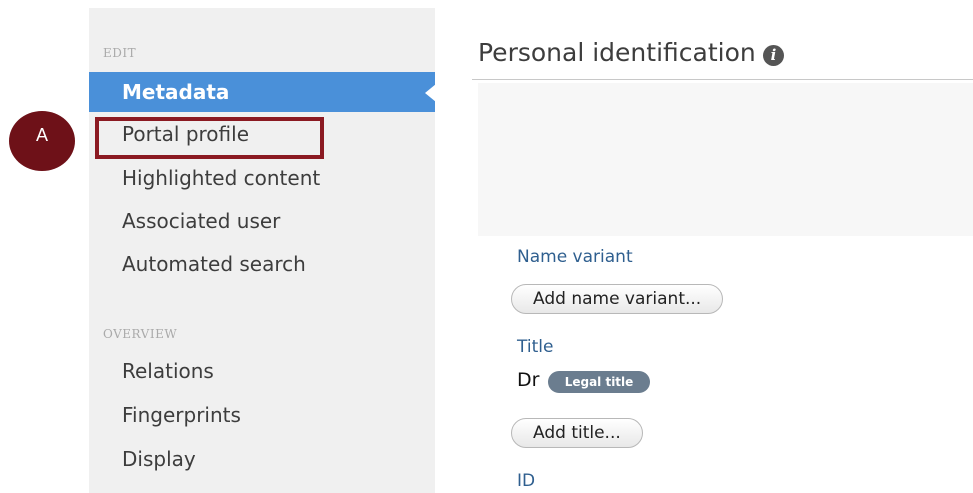  I want to click on sidebar-item-label: Display, so click(159, 459).